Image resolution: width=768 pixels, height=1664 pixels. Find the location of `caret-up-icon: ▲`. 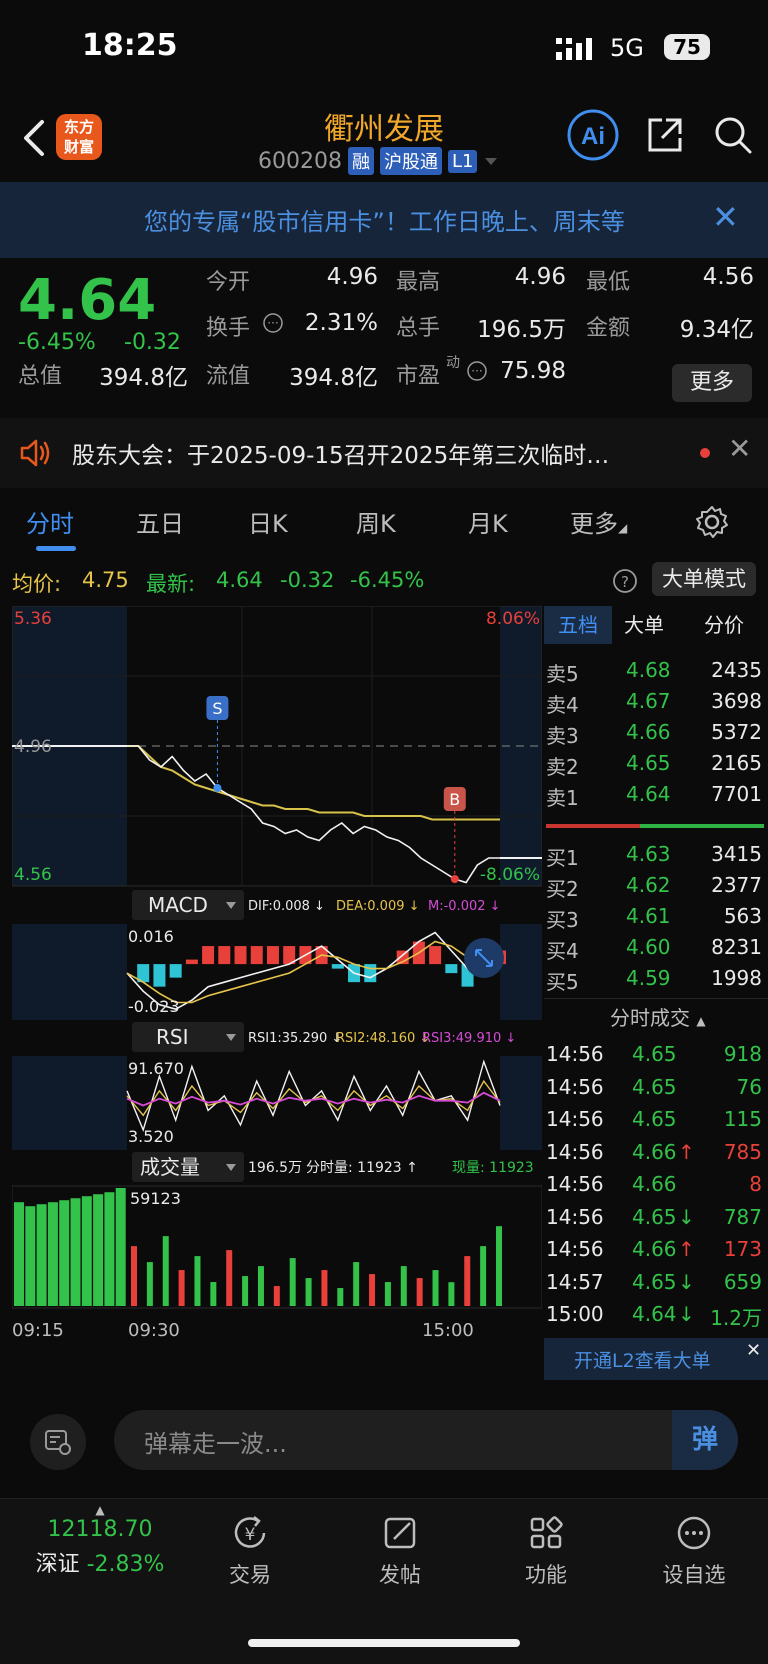

caret-up-icon: ▲ is located at coordinates (100, 1510).